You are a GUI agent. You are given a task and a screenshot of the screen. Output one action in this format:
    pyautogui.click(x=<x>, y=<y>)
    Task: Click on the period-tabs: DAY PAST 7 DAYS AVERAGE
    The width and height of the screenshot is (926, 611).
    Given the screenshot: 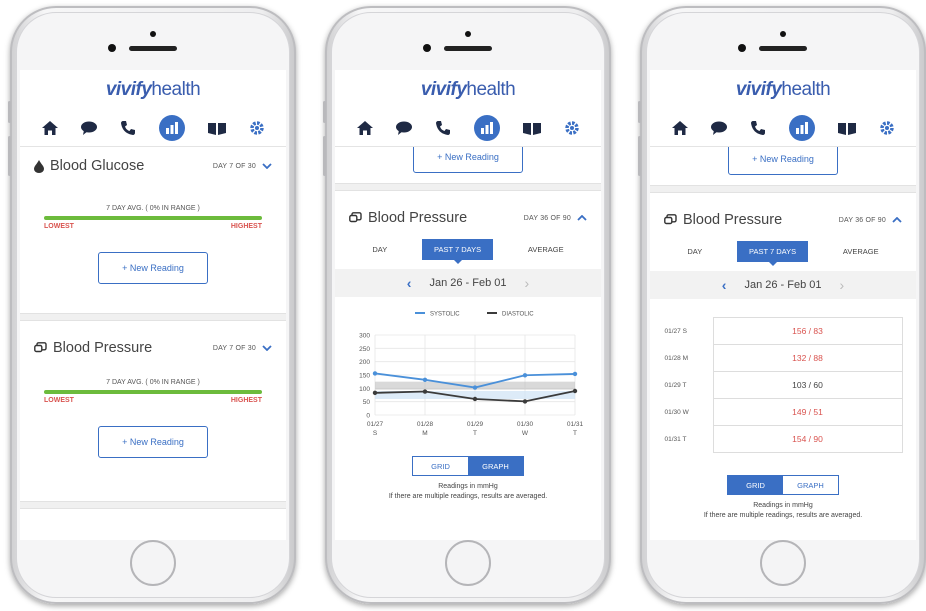 What is the action you would take?
    pyautogui.click(x=783, y=252)
    